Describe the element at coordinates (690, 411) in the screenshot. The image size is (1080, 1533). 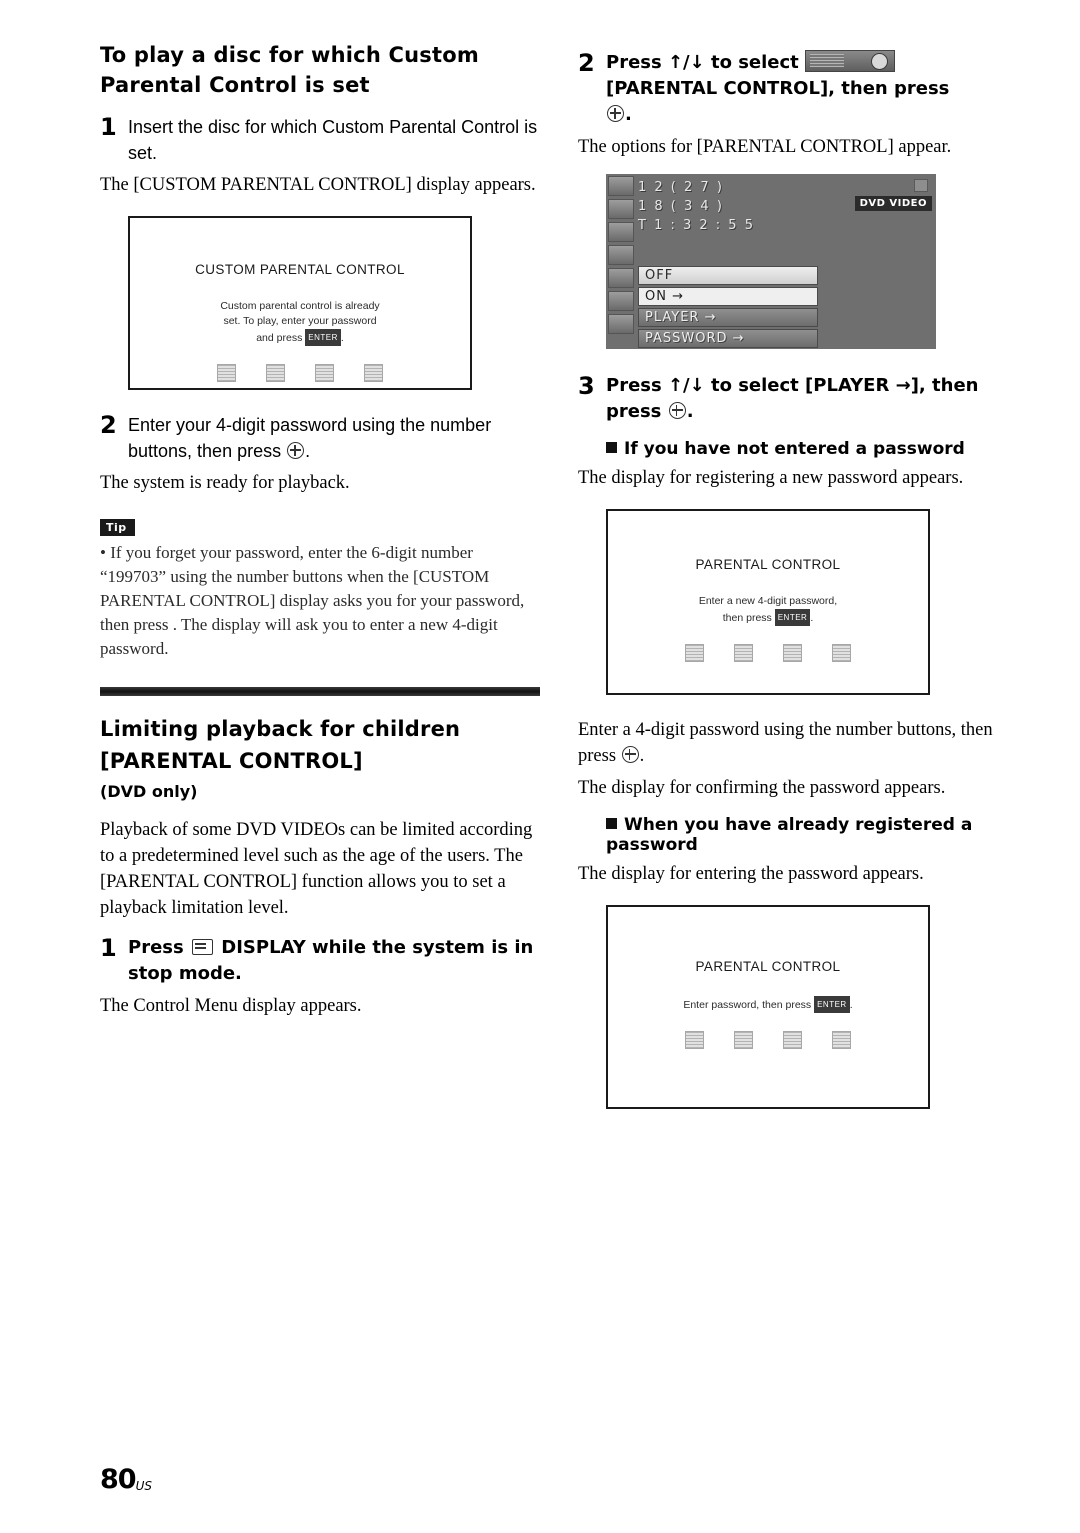
I see `step-text-c: .` at that location.